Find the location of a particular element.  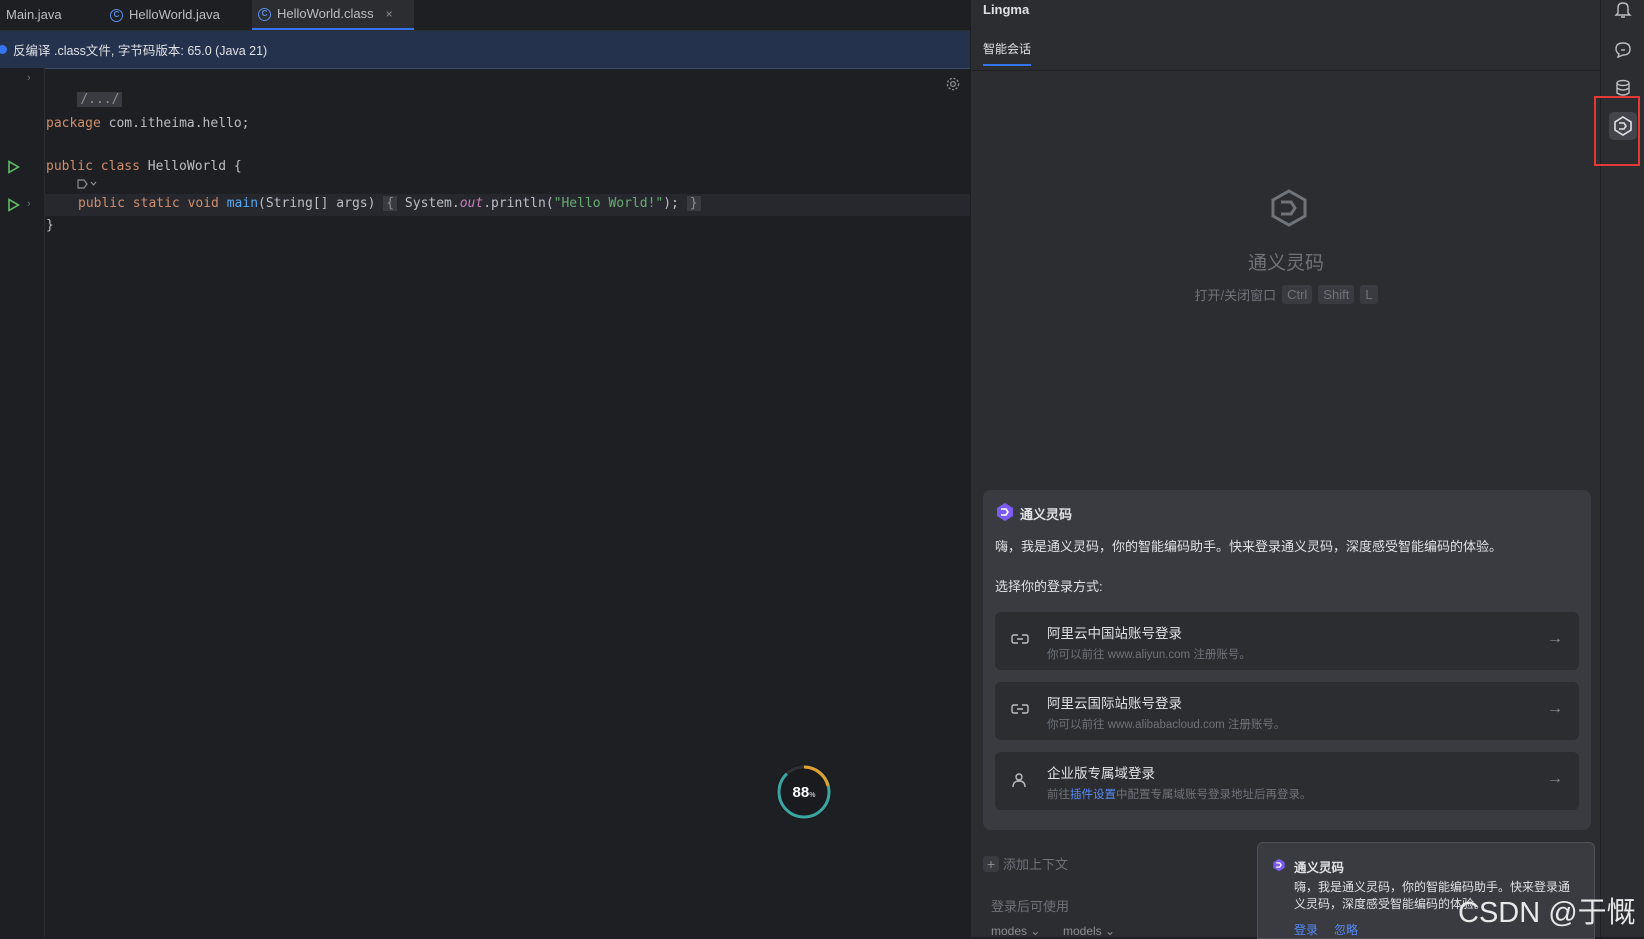

option-title: 阿里云中国站账号登录 is located at coordinates (1114, 633).